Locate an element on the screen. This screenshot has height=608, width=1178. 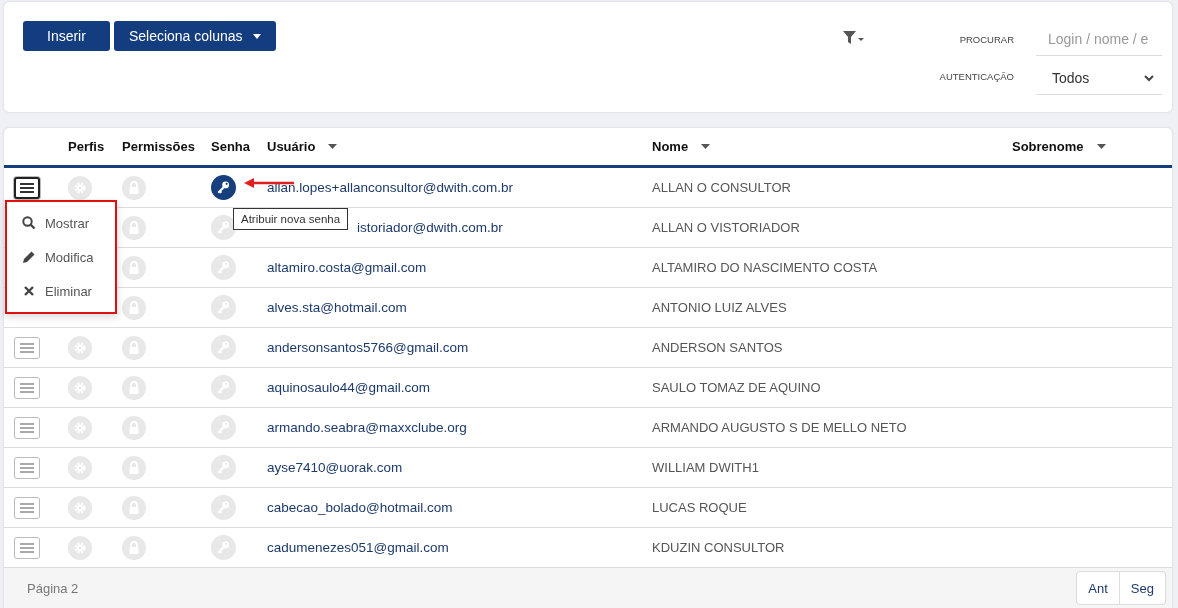
user-name: SAULO TOMAZ DE AQUINO is located at coordinates (736, 387).